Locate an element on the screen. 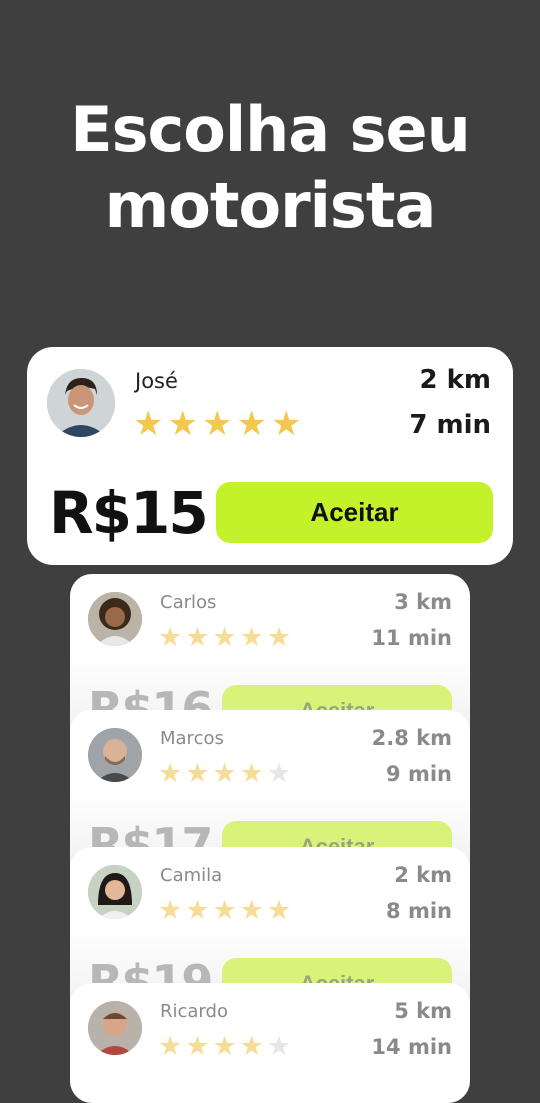 The image size is (540, 1103). distance: 5 km is located at coordinates (423, 1011).